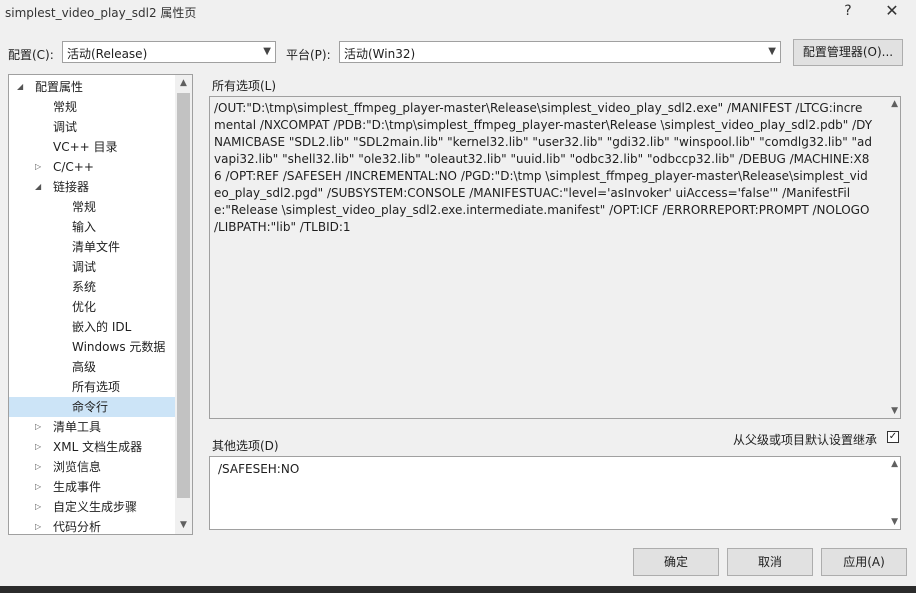  I want to click on tree-item: 清单文件, so click(92, 247).